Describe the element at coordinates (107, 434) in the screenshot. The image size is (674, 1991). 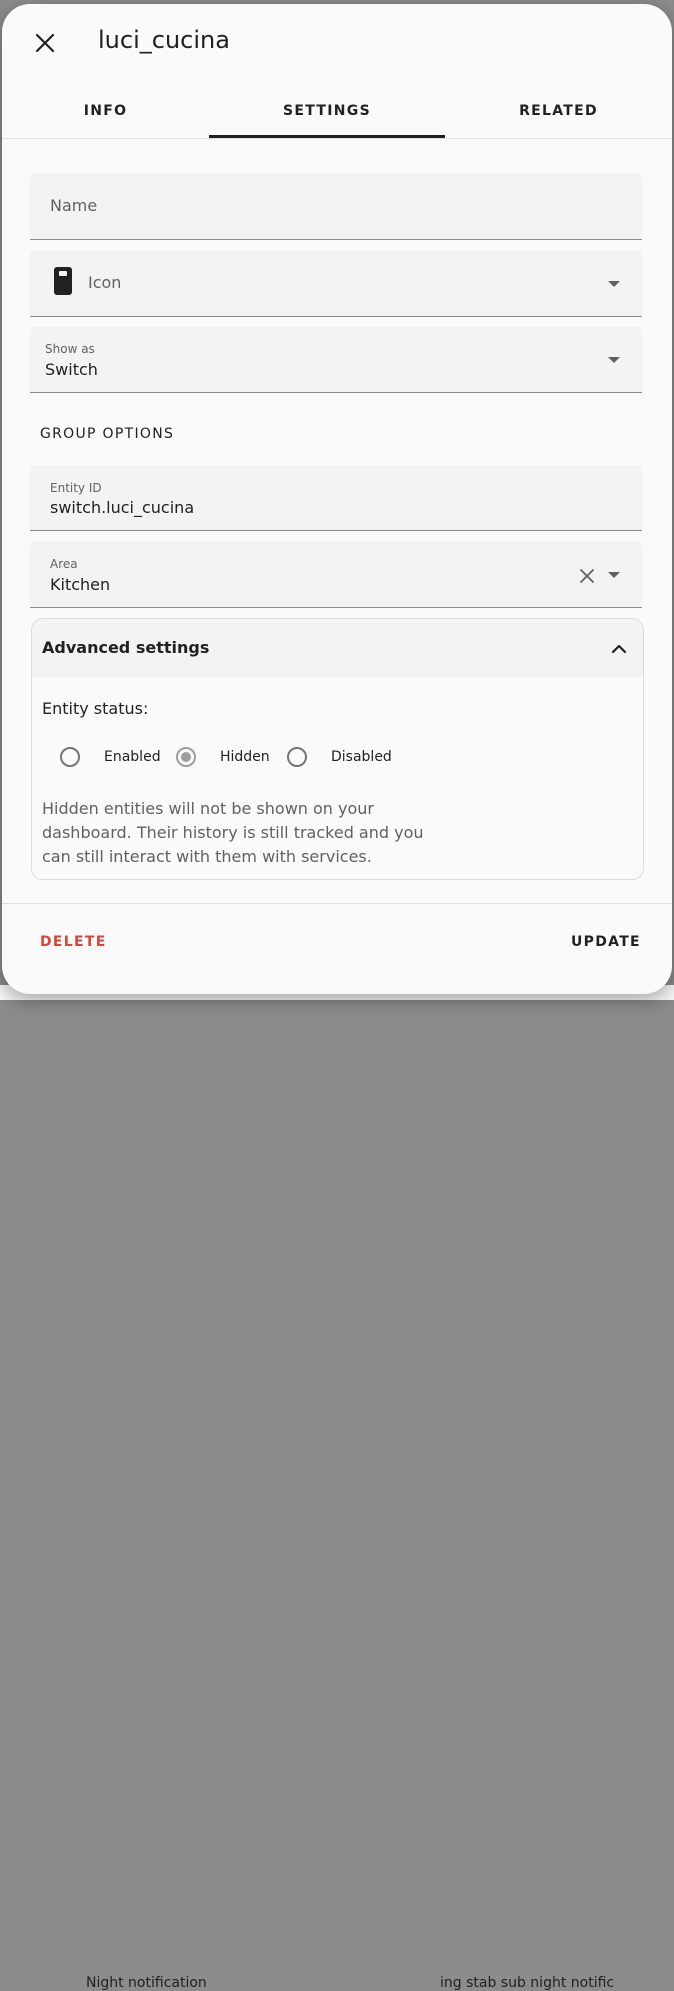
I see `group-options-heading: GROUP OPTIONS` at that location.